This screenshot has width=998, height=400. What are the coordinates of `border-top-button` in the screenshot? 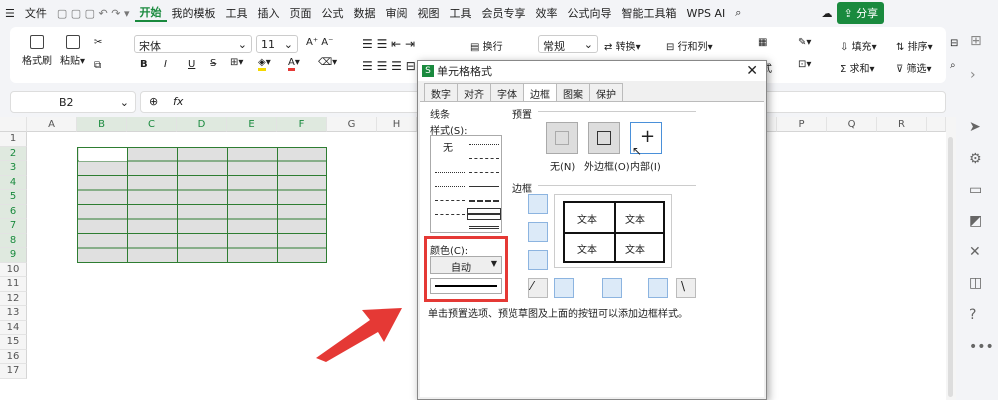 It's located at (538, 204).